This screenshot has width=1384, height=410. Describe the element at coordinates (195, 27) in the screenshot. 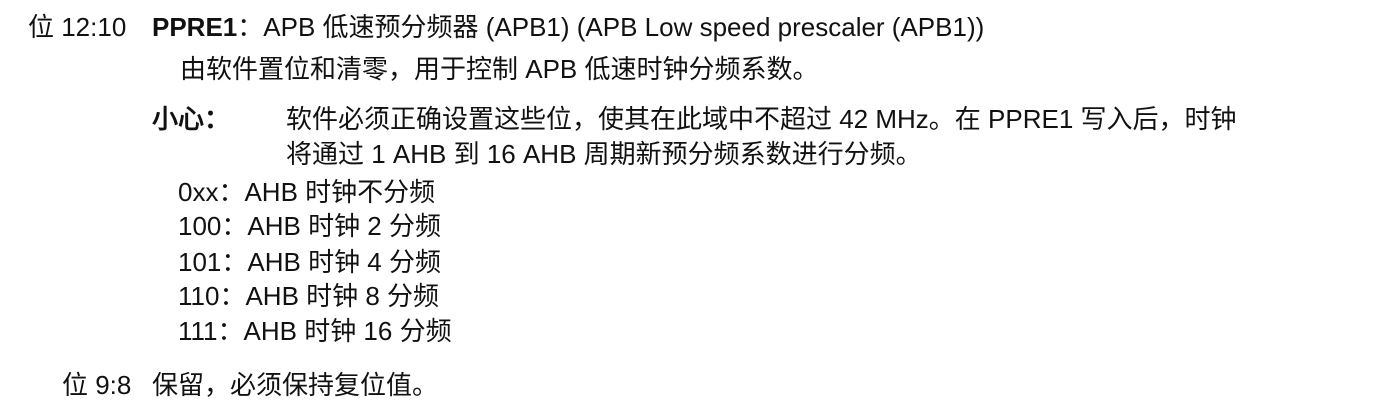

I see `field-name: PPRE1` at that location.